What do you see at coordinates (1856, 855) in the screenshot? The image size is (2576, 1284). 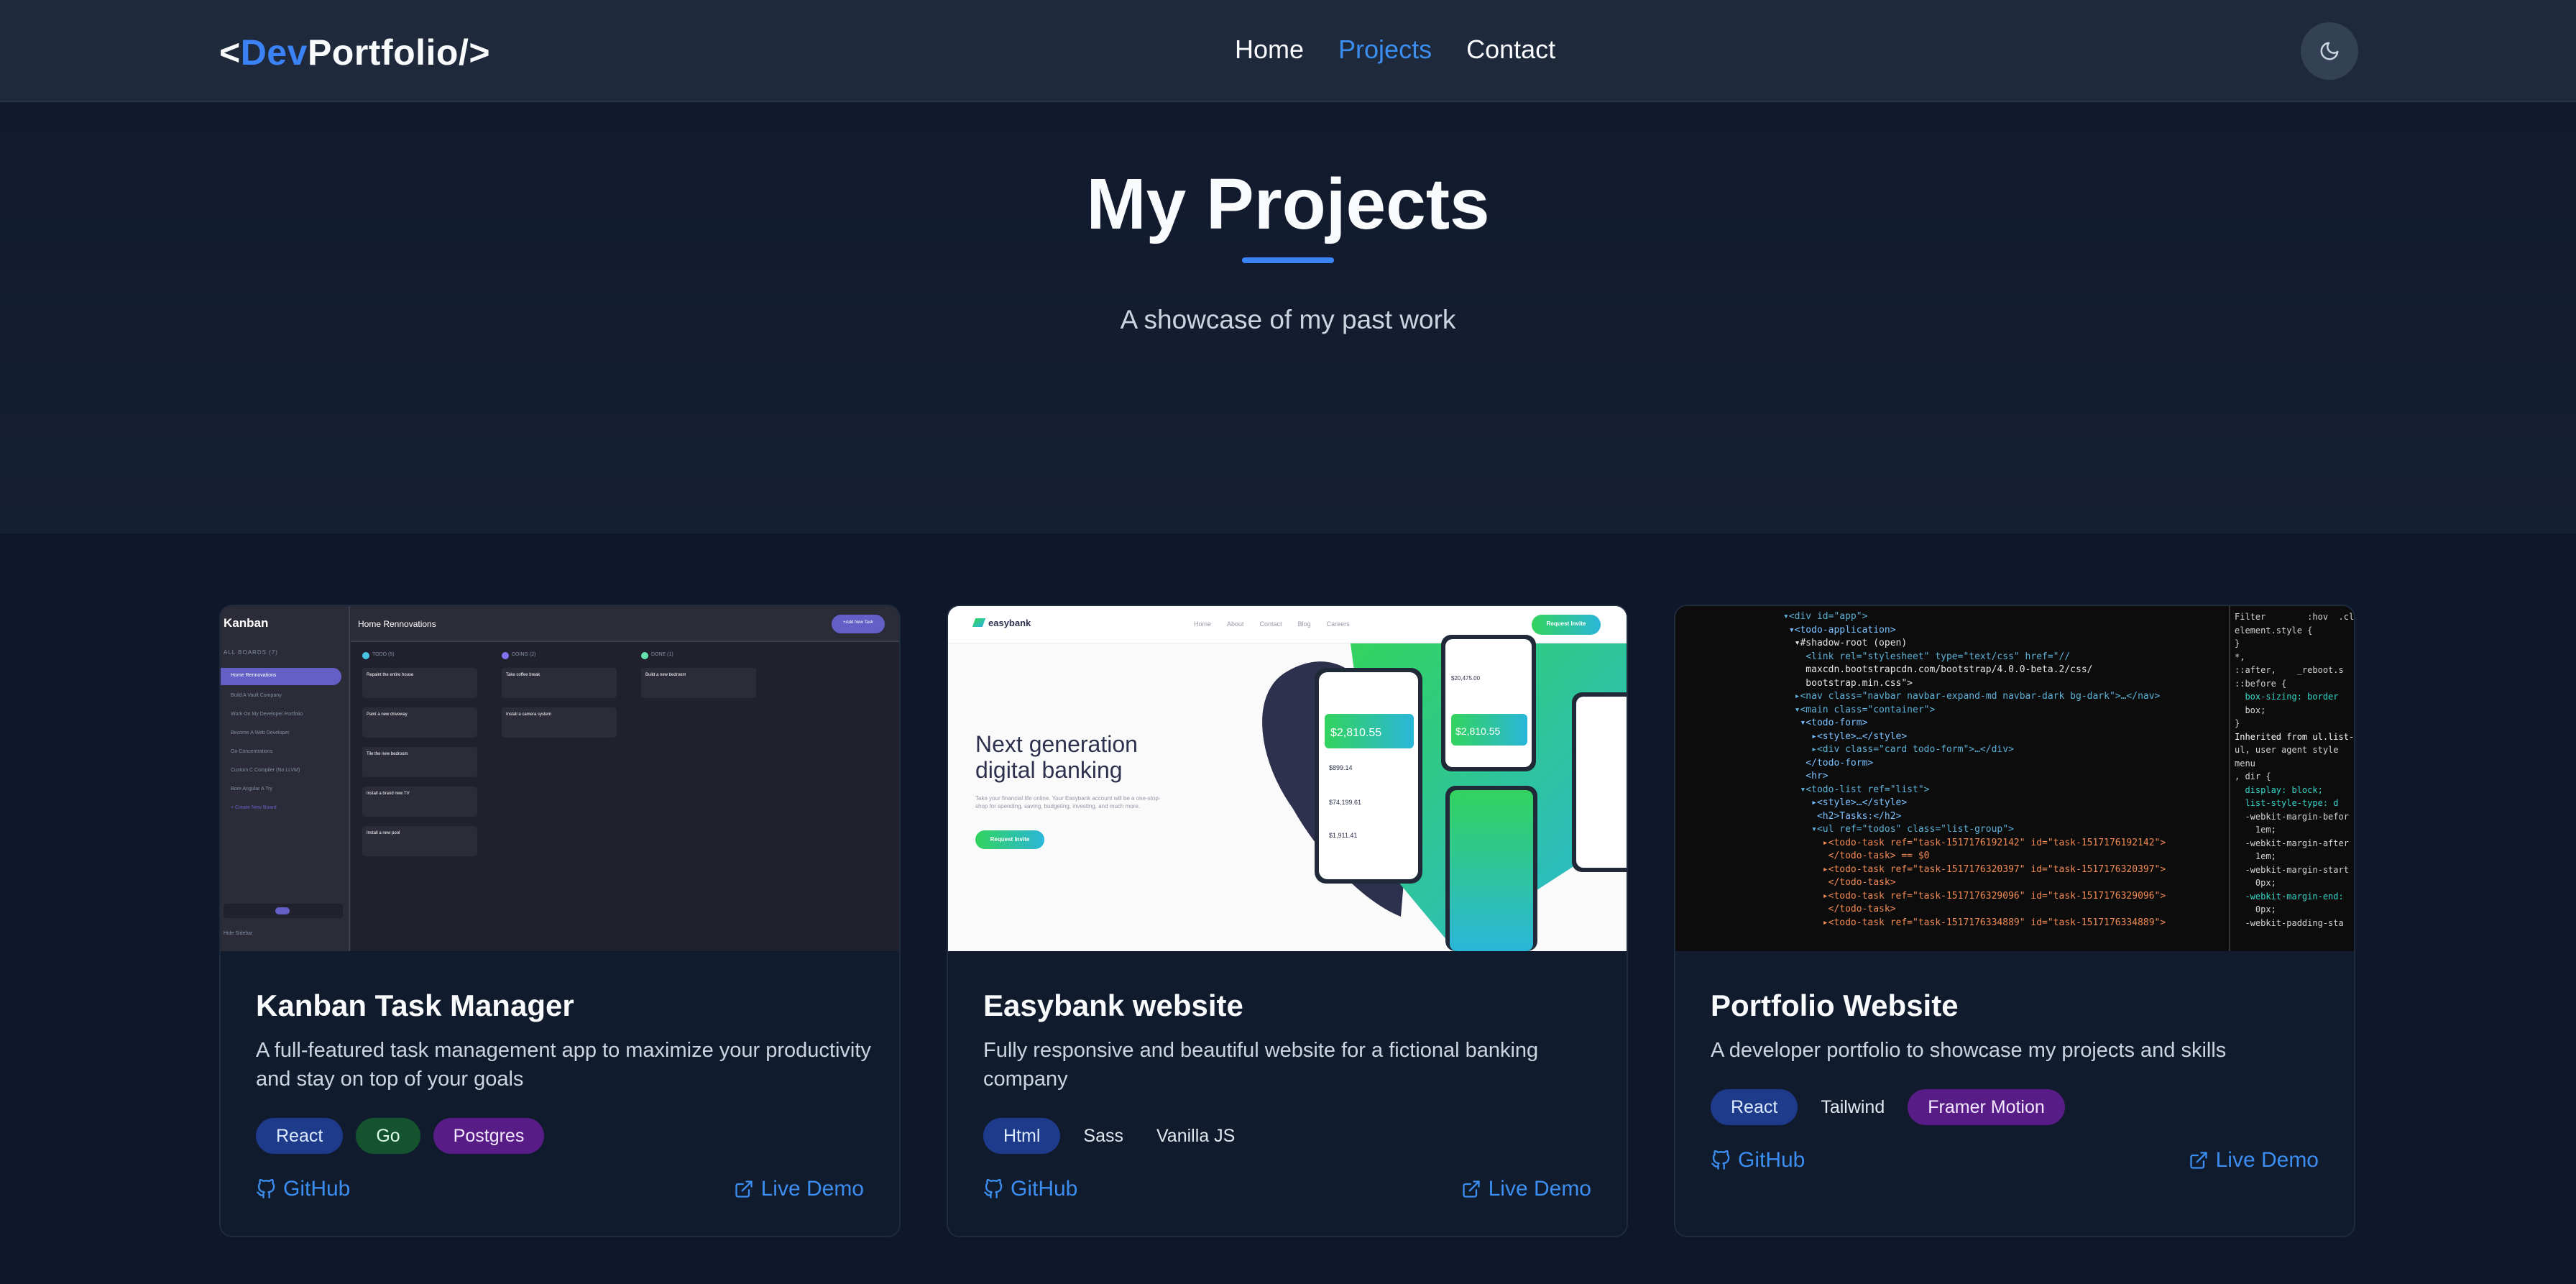 I see `code-line: </todo-task> == $0` at bounding box center [1856, 855].